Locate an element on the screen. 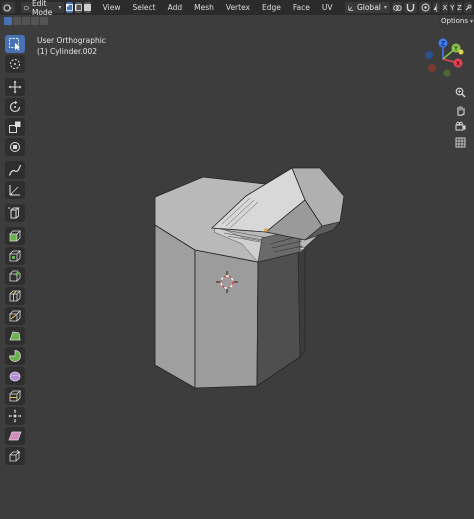 Image resolution: width=474 pixels, height=519 pixels. gizmo-neg-x is located at coordinates (429, 55).